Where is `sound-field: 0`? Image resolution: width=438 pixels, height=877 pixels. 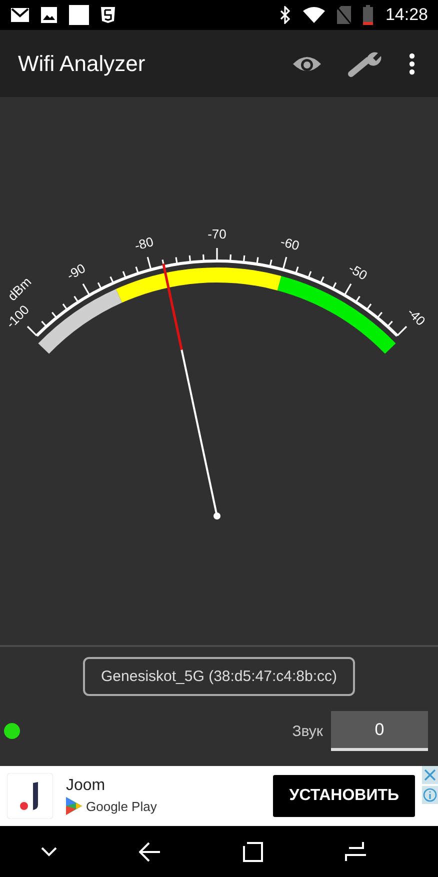
sound-field: 0 is located at coordinates (379, 731).